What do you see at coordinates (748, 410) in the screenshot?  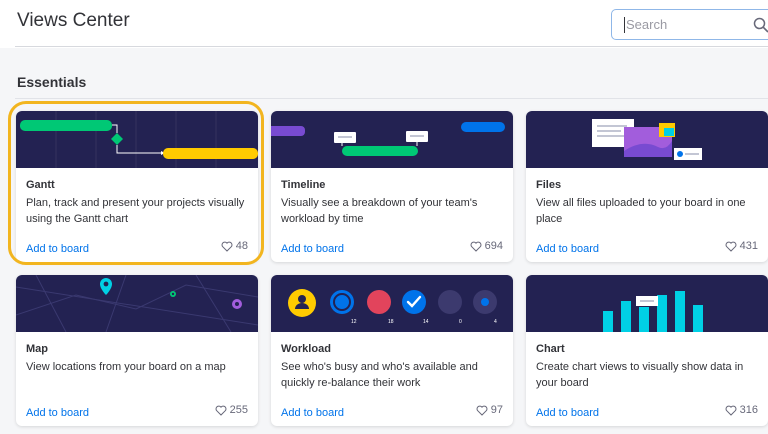 I see `like-count: 316` at bounding box center [748, 410].